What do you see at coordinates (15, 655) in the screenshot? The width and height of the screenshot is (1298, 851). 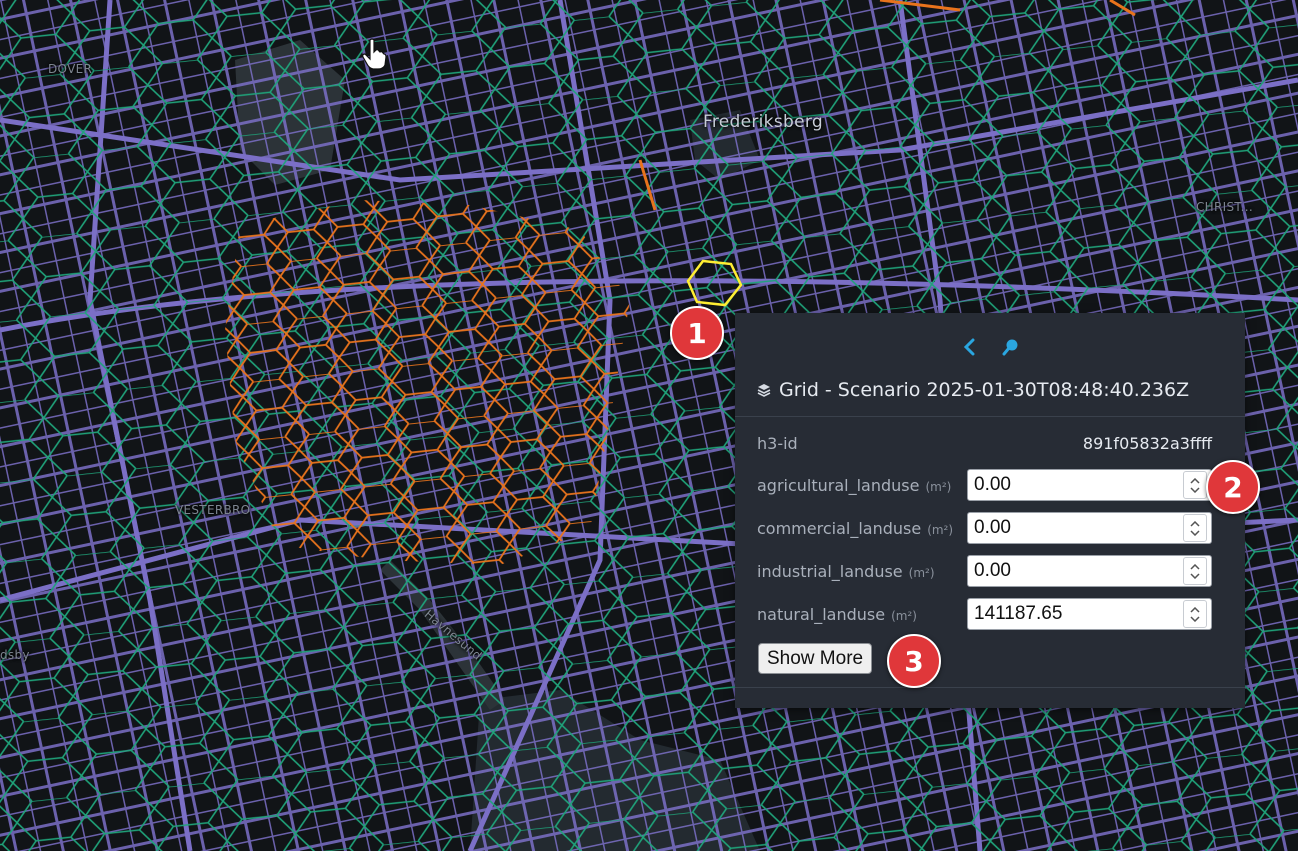 I see `map-label-ludsby: dsby` at bounding box center [15, 655].